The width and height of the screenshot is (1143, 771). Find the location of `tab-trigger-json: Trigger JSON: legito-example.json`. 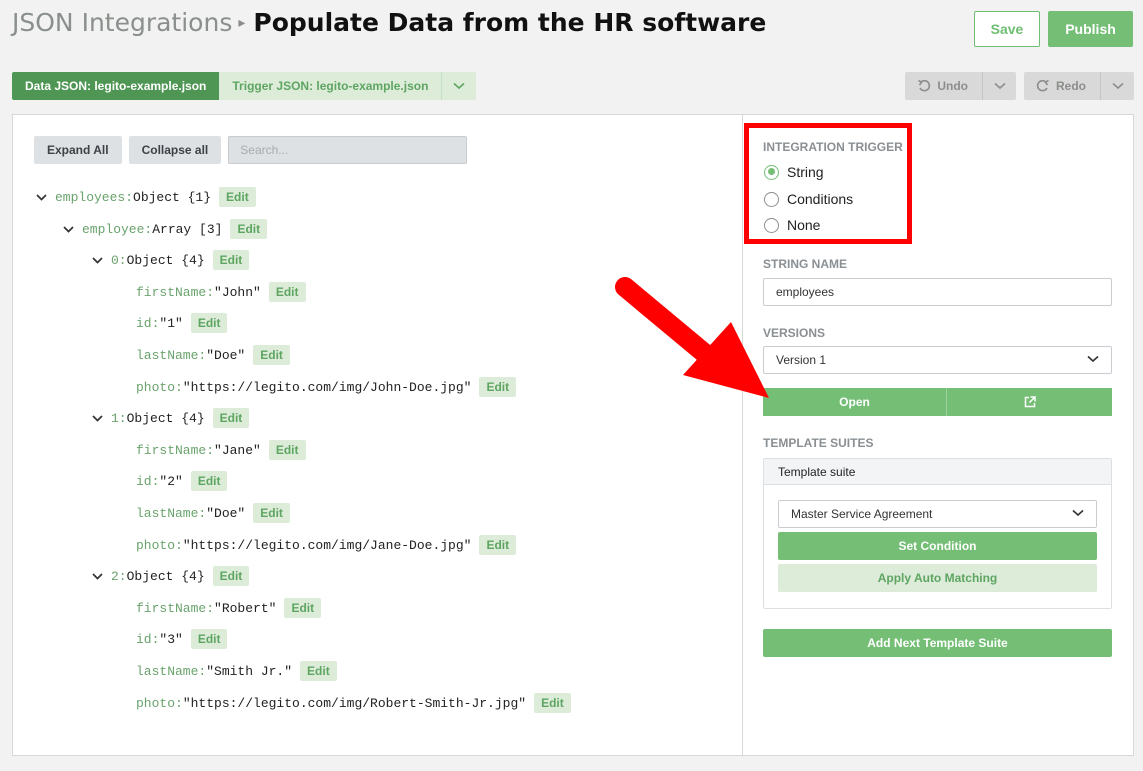

tab-trigger-json: Trigger JSON: legito-example.json is located at coordinates (330, 86).